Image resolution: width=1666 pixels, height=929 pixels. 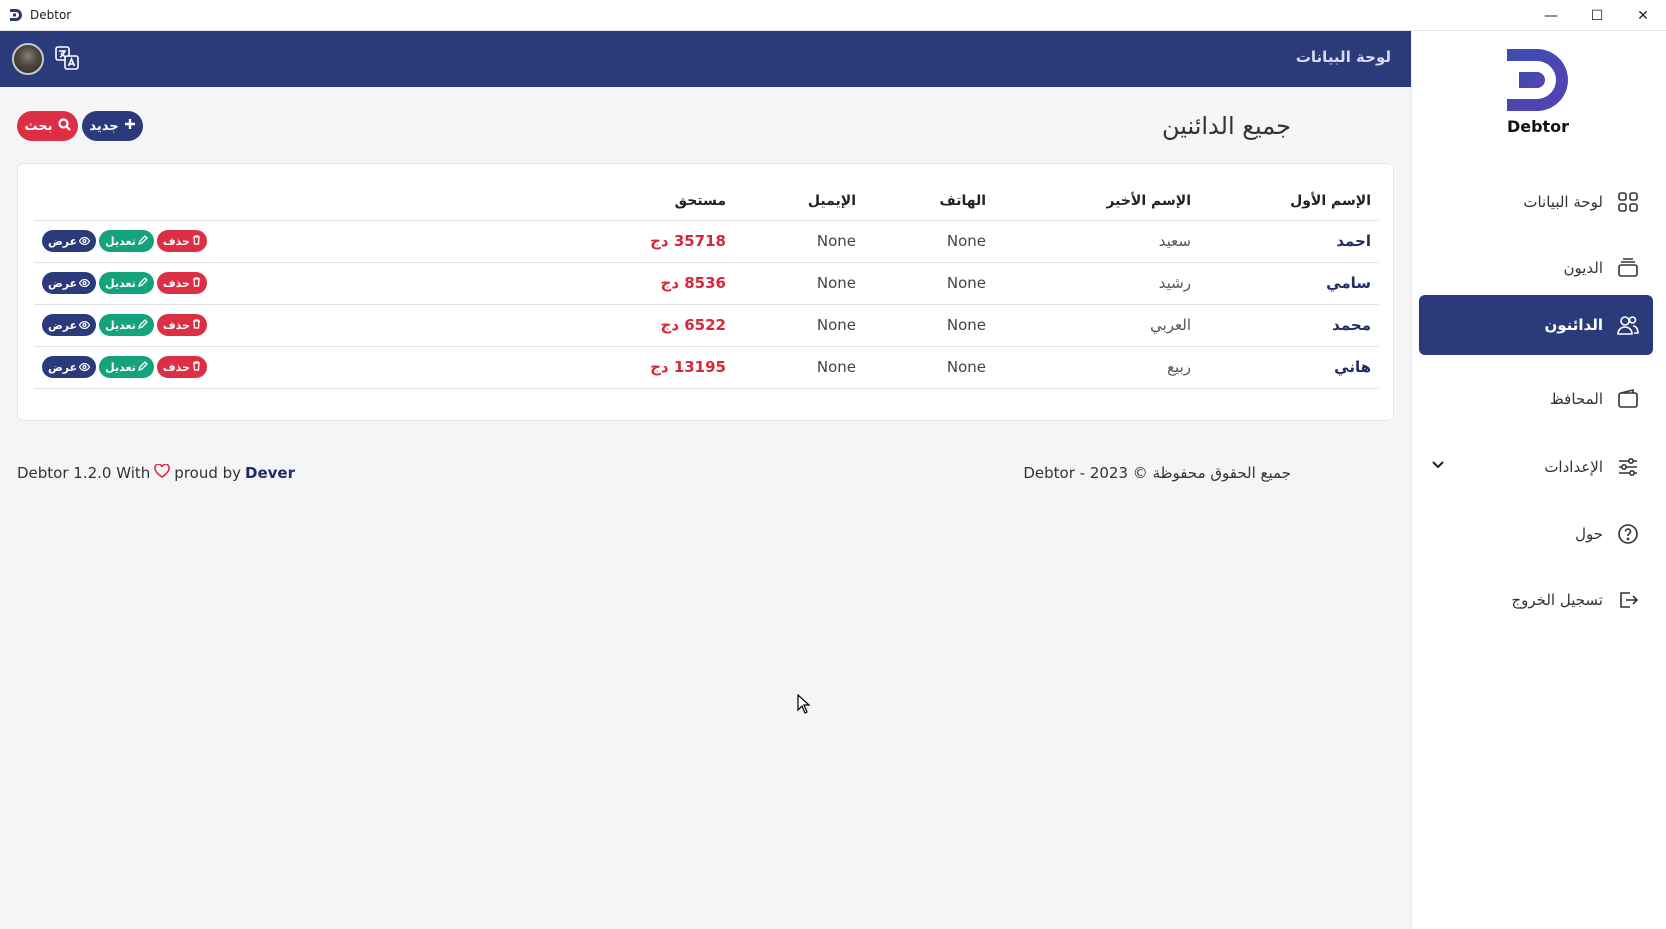 I want to click on sidebar-item-creditors: الدائنون, so click(x=1536, y=325).